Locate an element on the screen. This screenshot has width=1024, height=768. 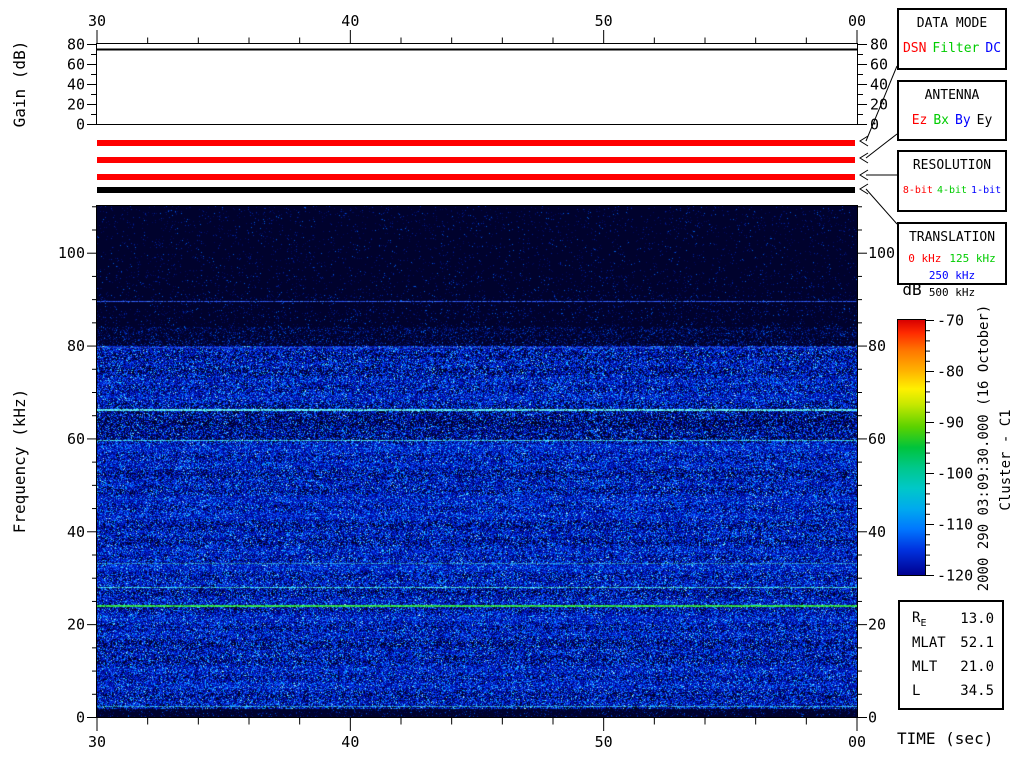
tick-label: -70 is located at coordinates (950, 321).